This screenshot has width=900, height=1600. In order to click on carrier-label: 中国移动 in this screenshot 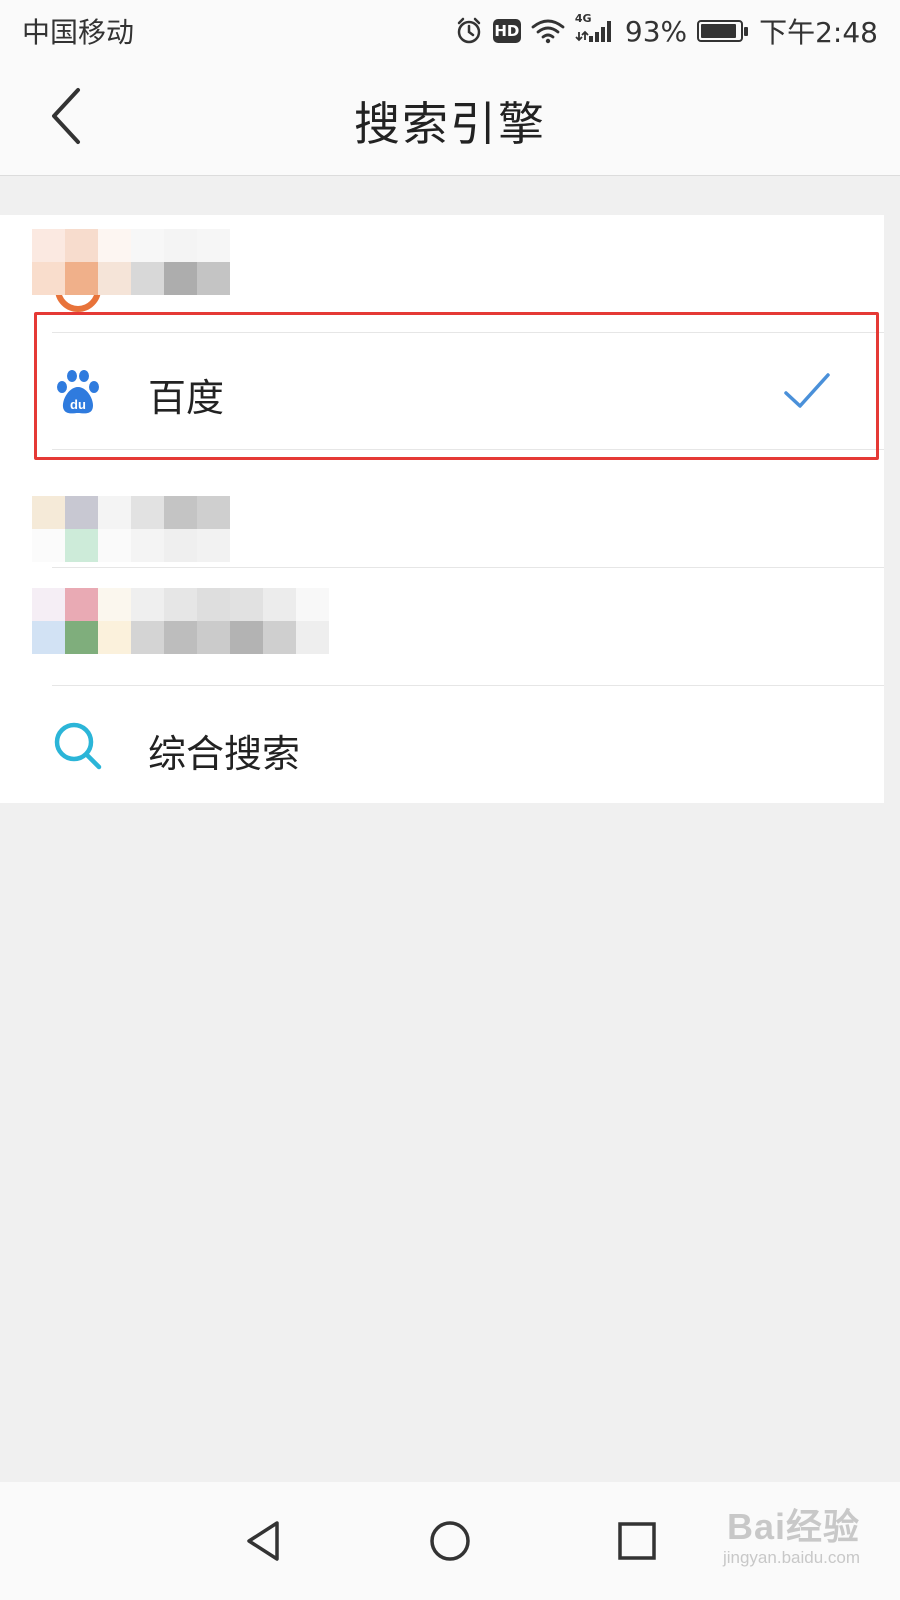, I will do `click(78, 32)`.